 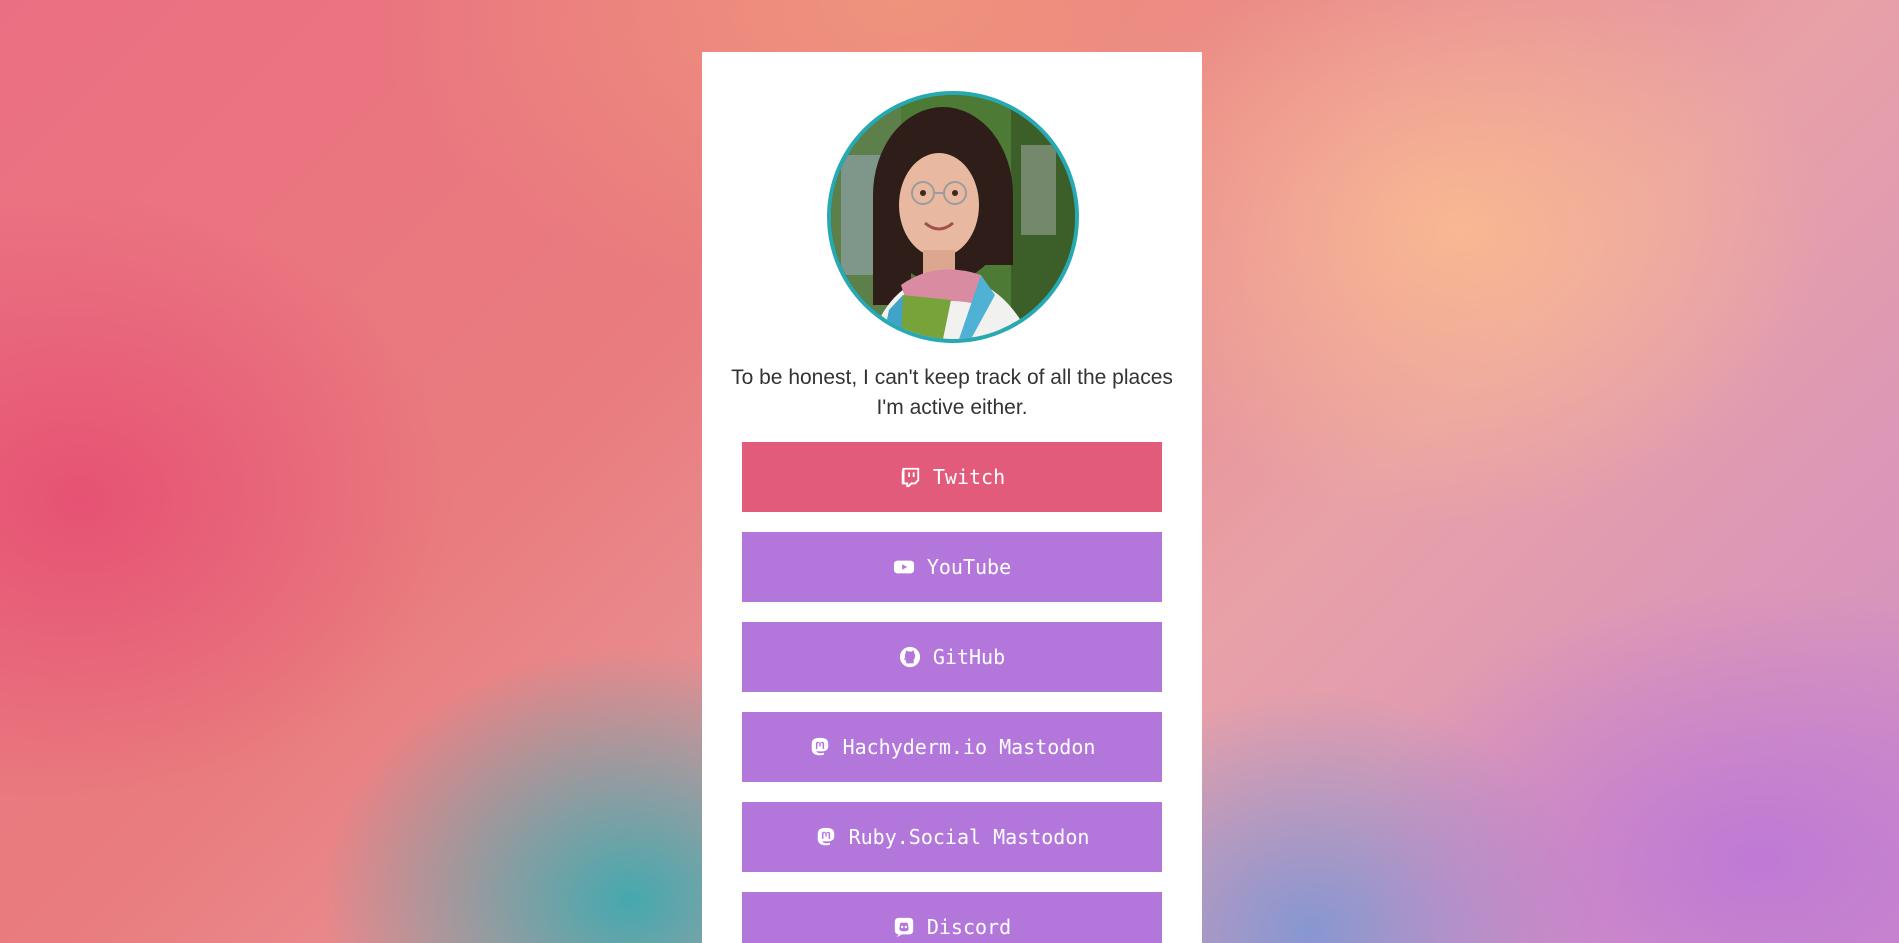 I want to click on link-label: GitHub, so click(x=969, y=657).